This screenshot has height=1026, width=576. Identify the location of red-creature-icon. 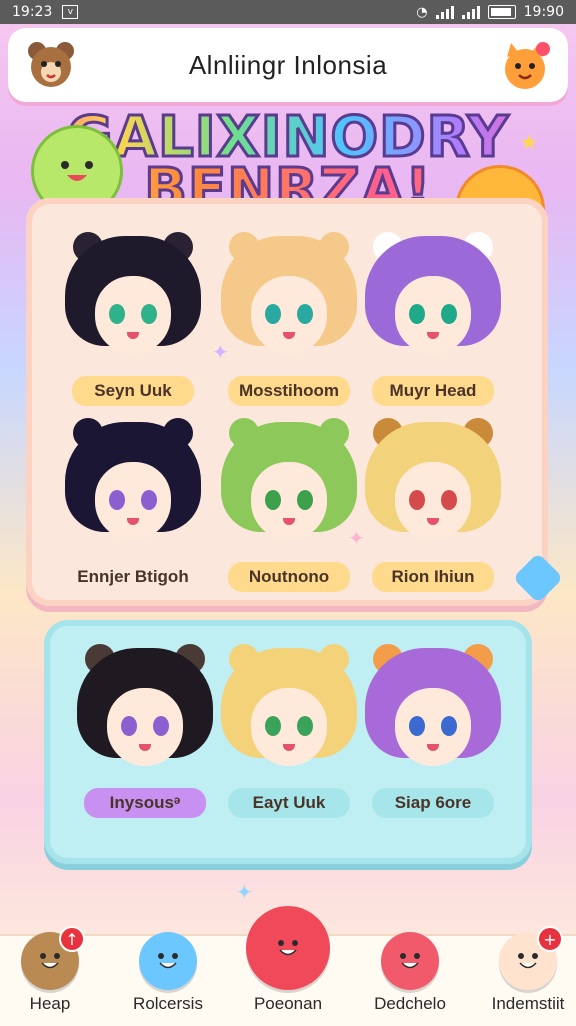
(410, 961).